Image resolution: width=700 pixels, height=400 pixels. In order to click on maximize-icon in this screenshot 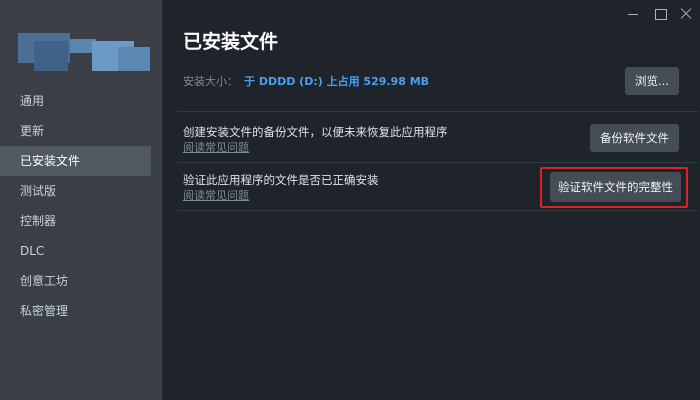, I will do `click(661, 14)`.